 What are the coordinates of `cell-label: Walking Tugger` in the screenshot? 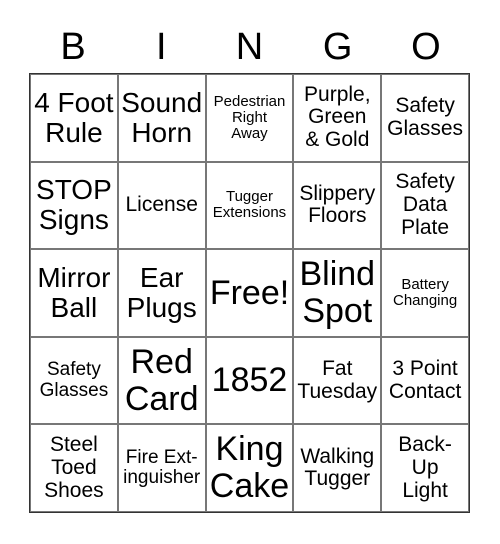 It's located at (337, 467).